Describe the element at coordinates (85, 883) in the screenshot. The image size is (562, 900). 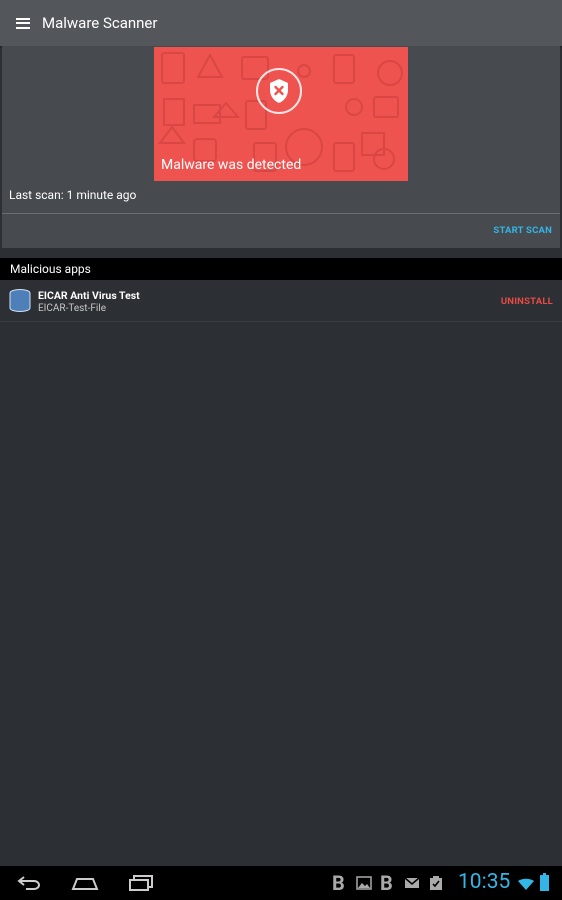
I see `home-icon` at that location.